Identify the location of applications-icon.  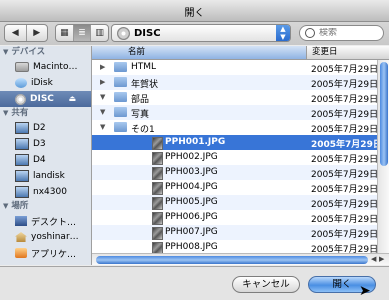
(21, 253).